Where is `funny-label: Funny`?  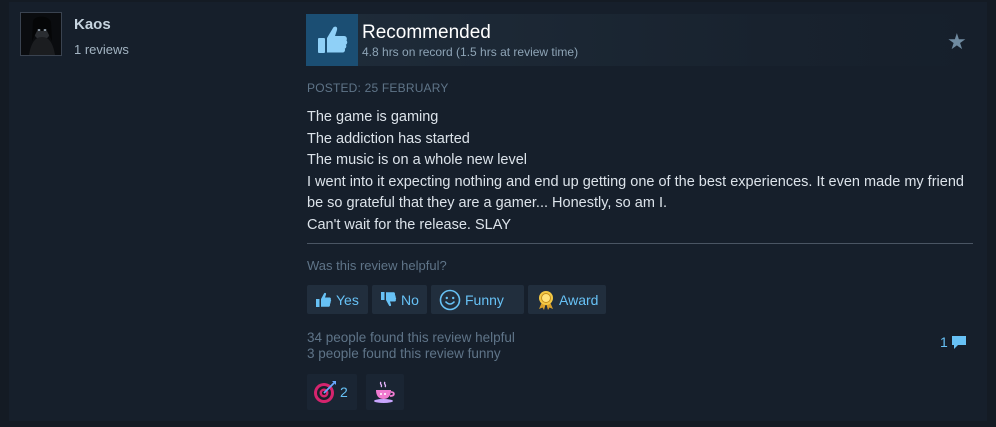
funny-label: Funny is located at coordinates (484, 299).